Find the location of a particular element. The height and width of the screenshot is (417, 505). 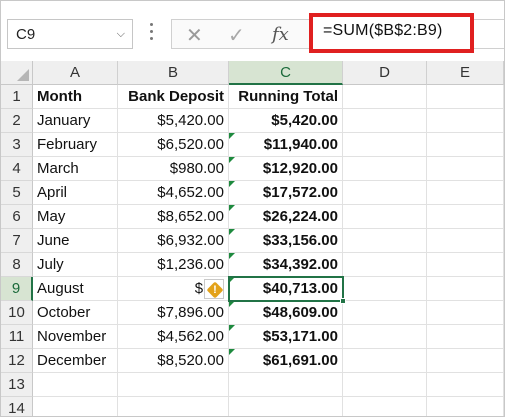

cell-d1 is located at coordinates (385, 97).